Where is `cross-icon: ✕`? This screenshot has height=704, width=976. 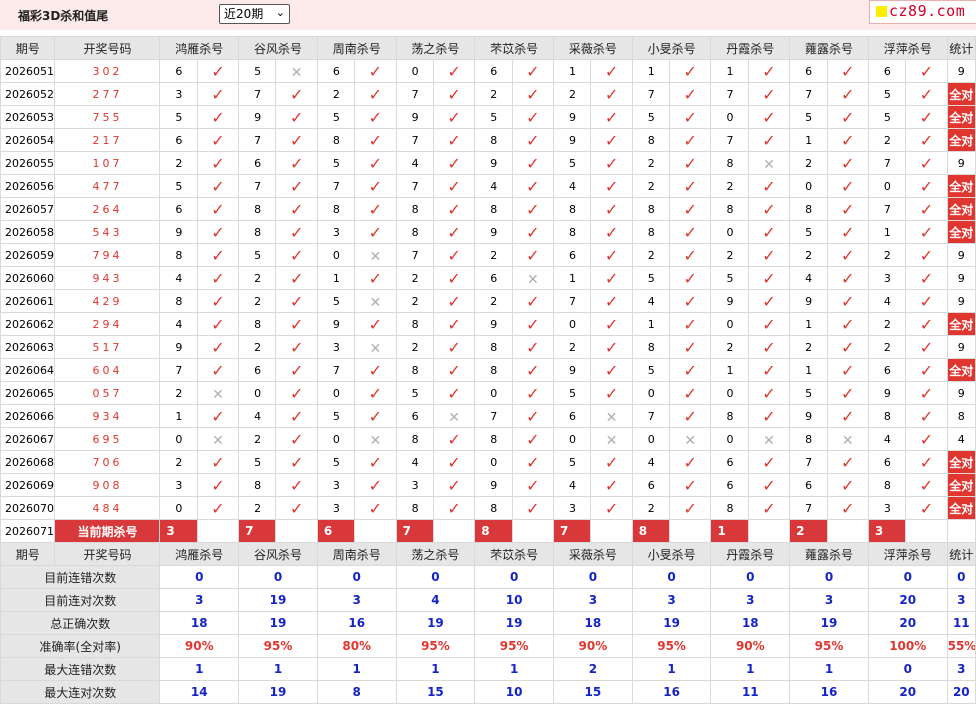
cross-icon: ✕ is located at coordinates (454, 416).